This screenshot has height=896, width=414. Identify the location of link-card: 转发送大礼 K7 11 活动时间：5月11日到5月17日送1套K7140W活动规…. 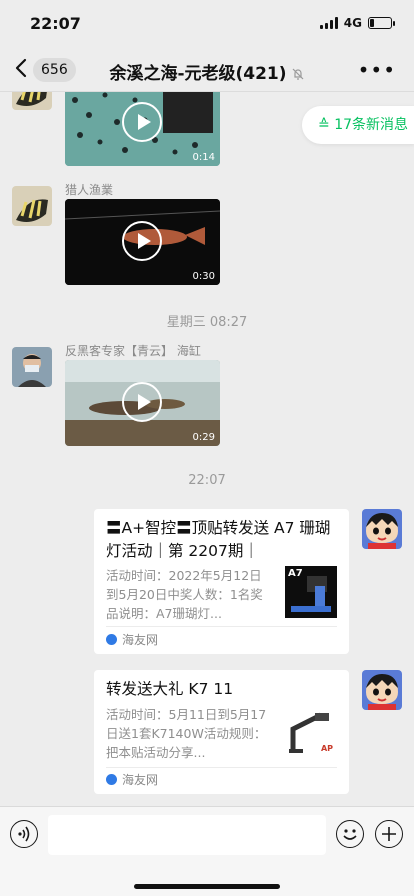
(221, 732).